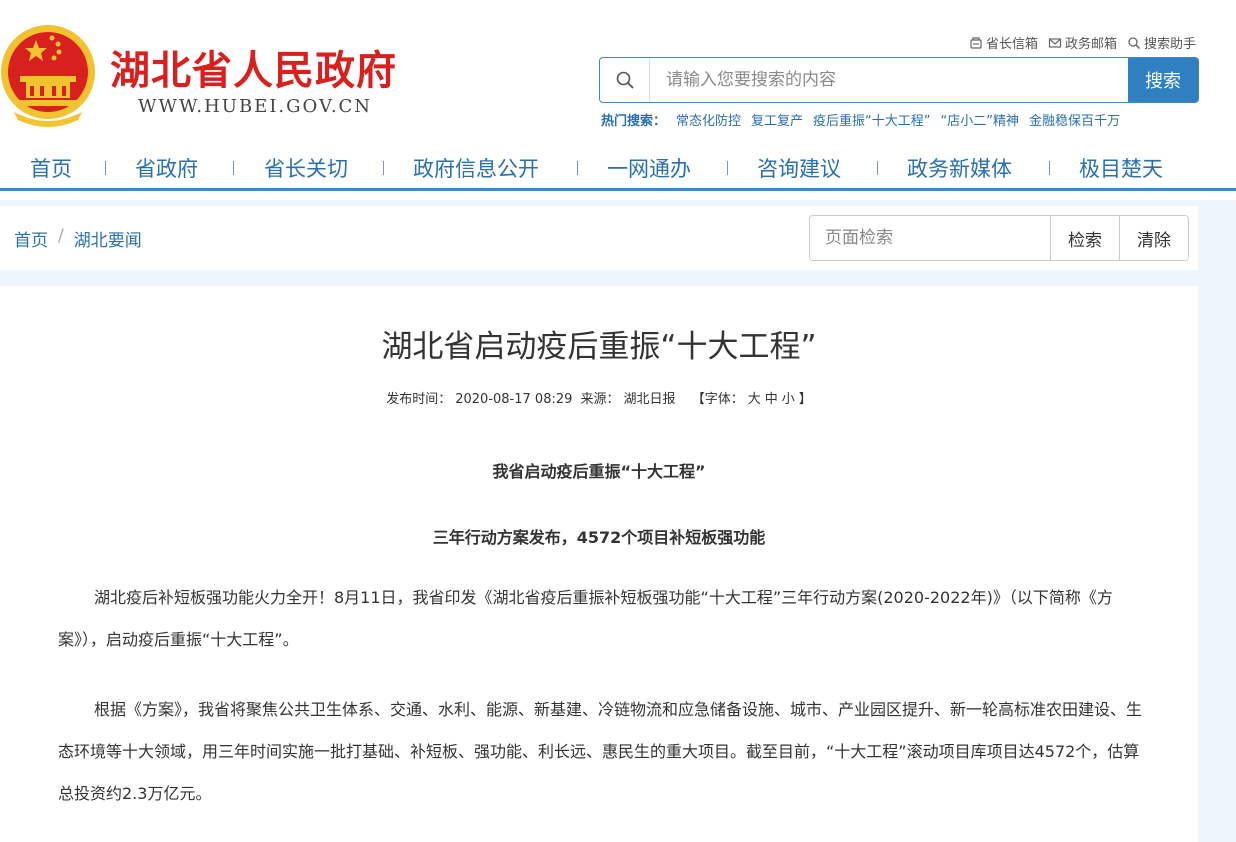  What do you see at coordinates (514, 399) in the screenshot?
I see `publish-time: 2020-08-17 08:29` at bounding box center [514, 399].